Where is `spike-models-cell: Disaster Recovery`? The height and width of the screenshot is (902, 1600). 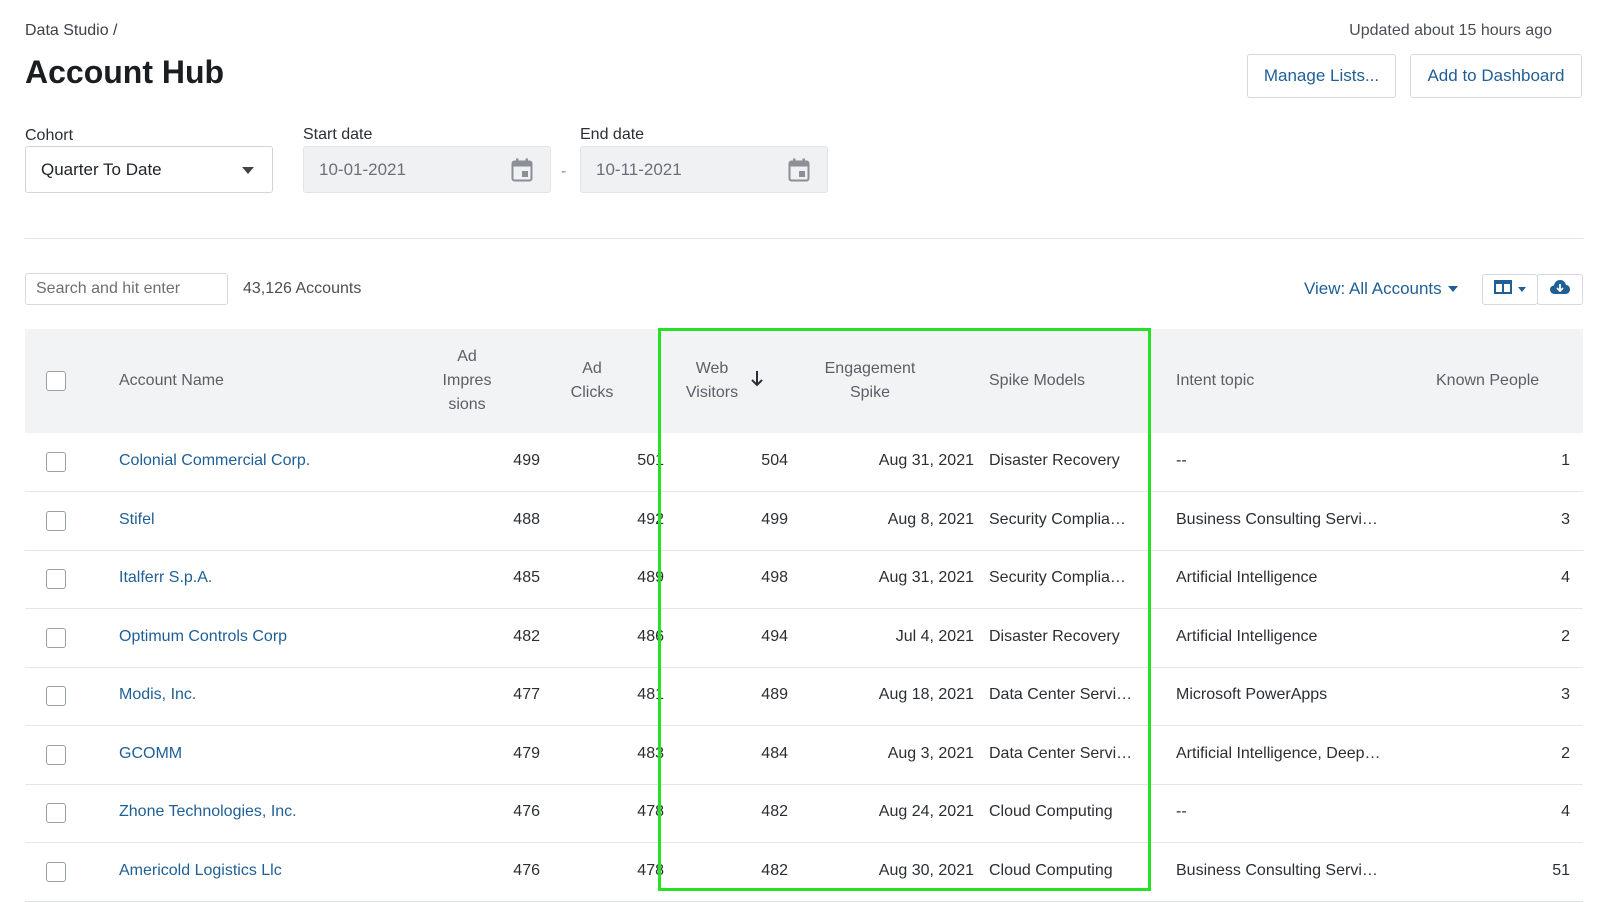 spike-models-cell: Disaster Recovery is located at coordinates (1054, 636).